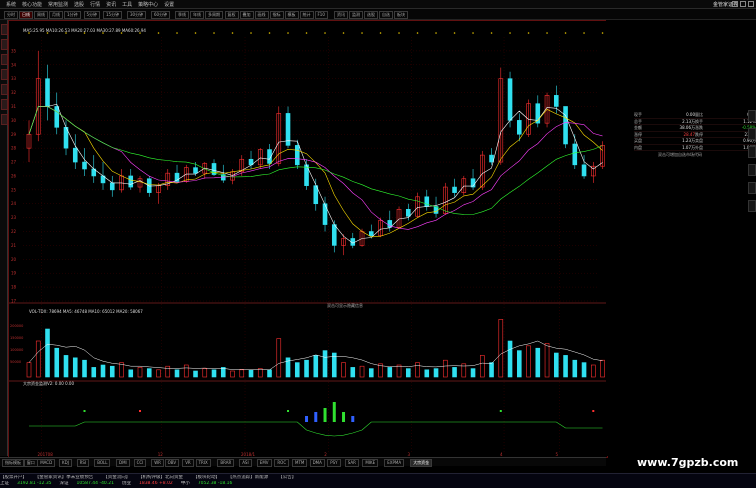 Image resolution: width=756 pixels, height=488 pixels. Describe the element at coordinates (127, 4) in the screenshot. I see `menu-item: 工具` at that location.